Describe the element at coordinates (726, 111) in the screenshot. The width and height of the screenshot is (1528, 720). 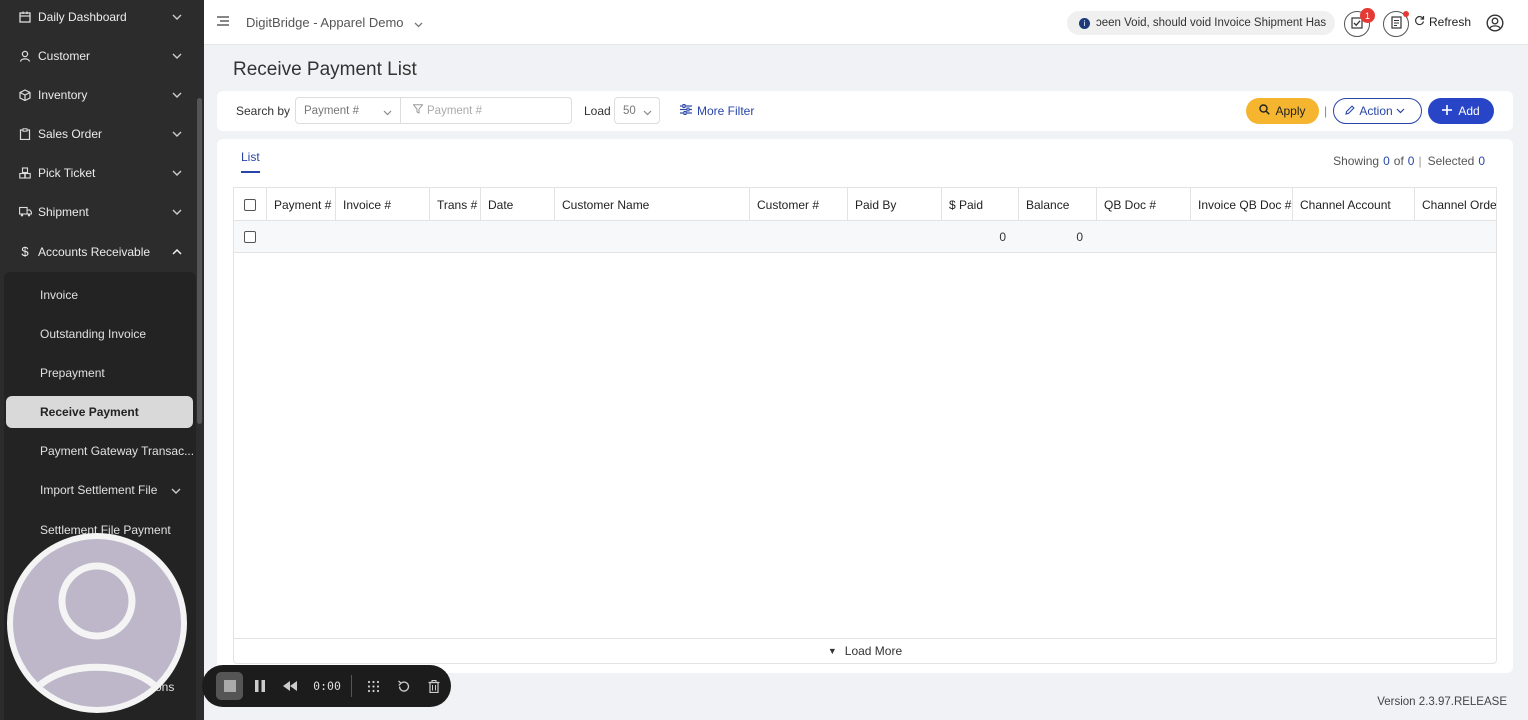
I see `more-filter-label: More Filter` at that location.